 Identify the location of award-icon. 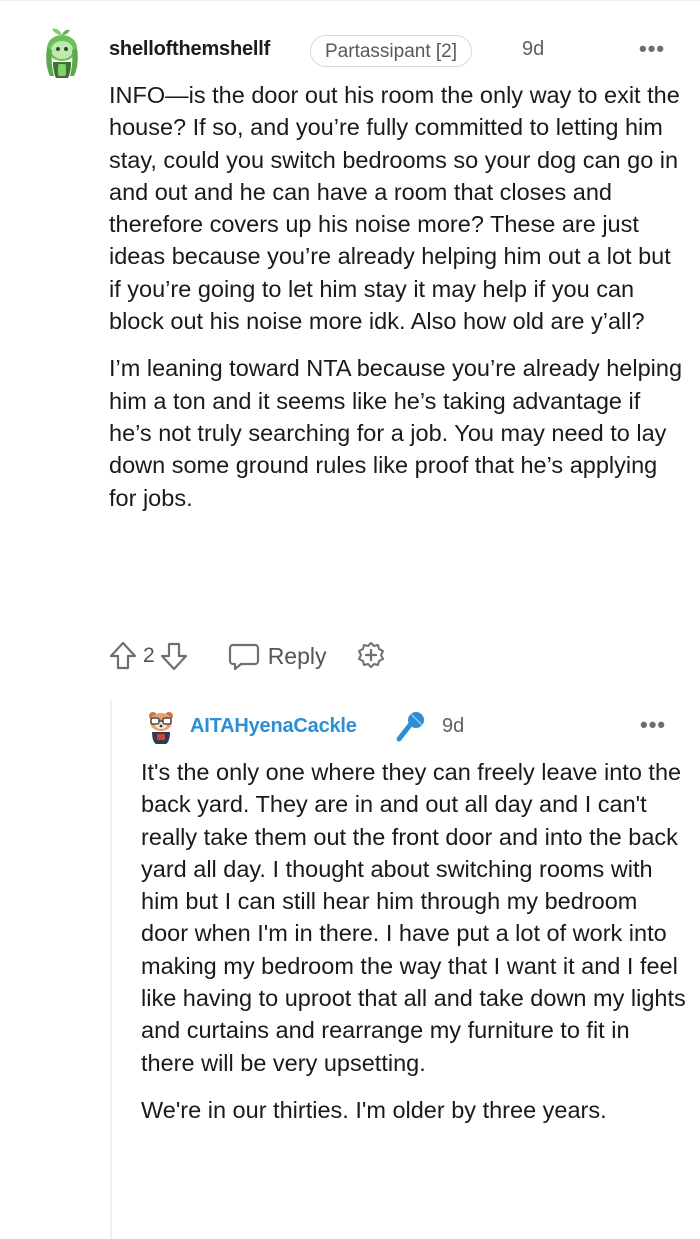
(370, 655).